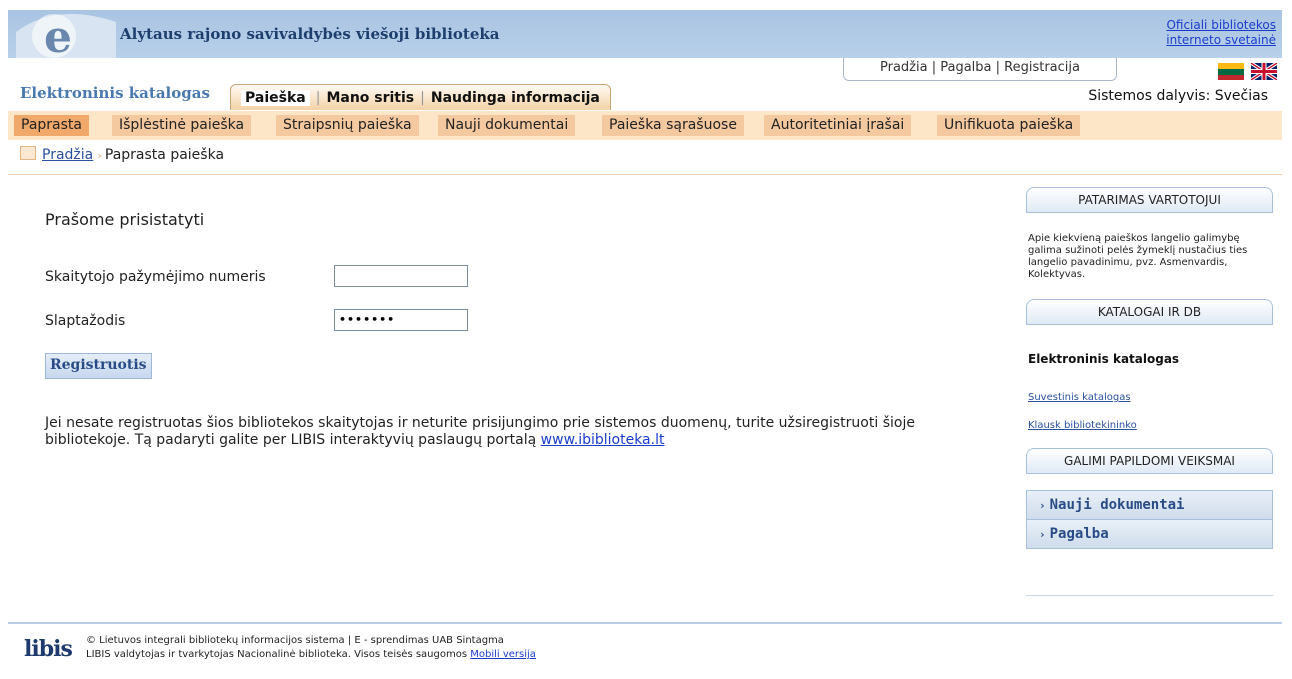 This screenshot has width=1292, height=679. What do you see at coordinates (115, 93) in the screenshot?
I see `catalog-title: Elektroninis katalogas` at bounding box center [115, 93].